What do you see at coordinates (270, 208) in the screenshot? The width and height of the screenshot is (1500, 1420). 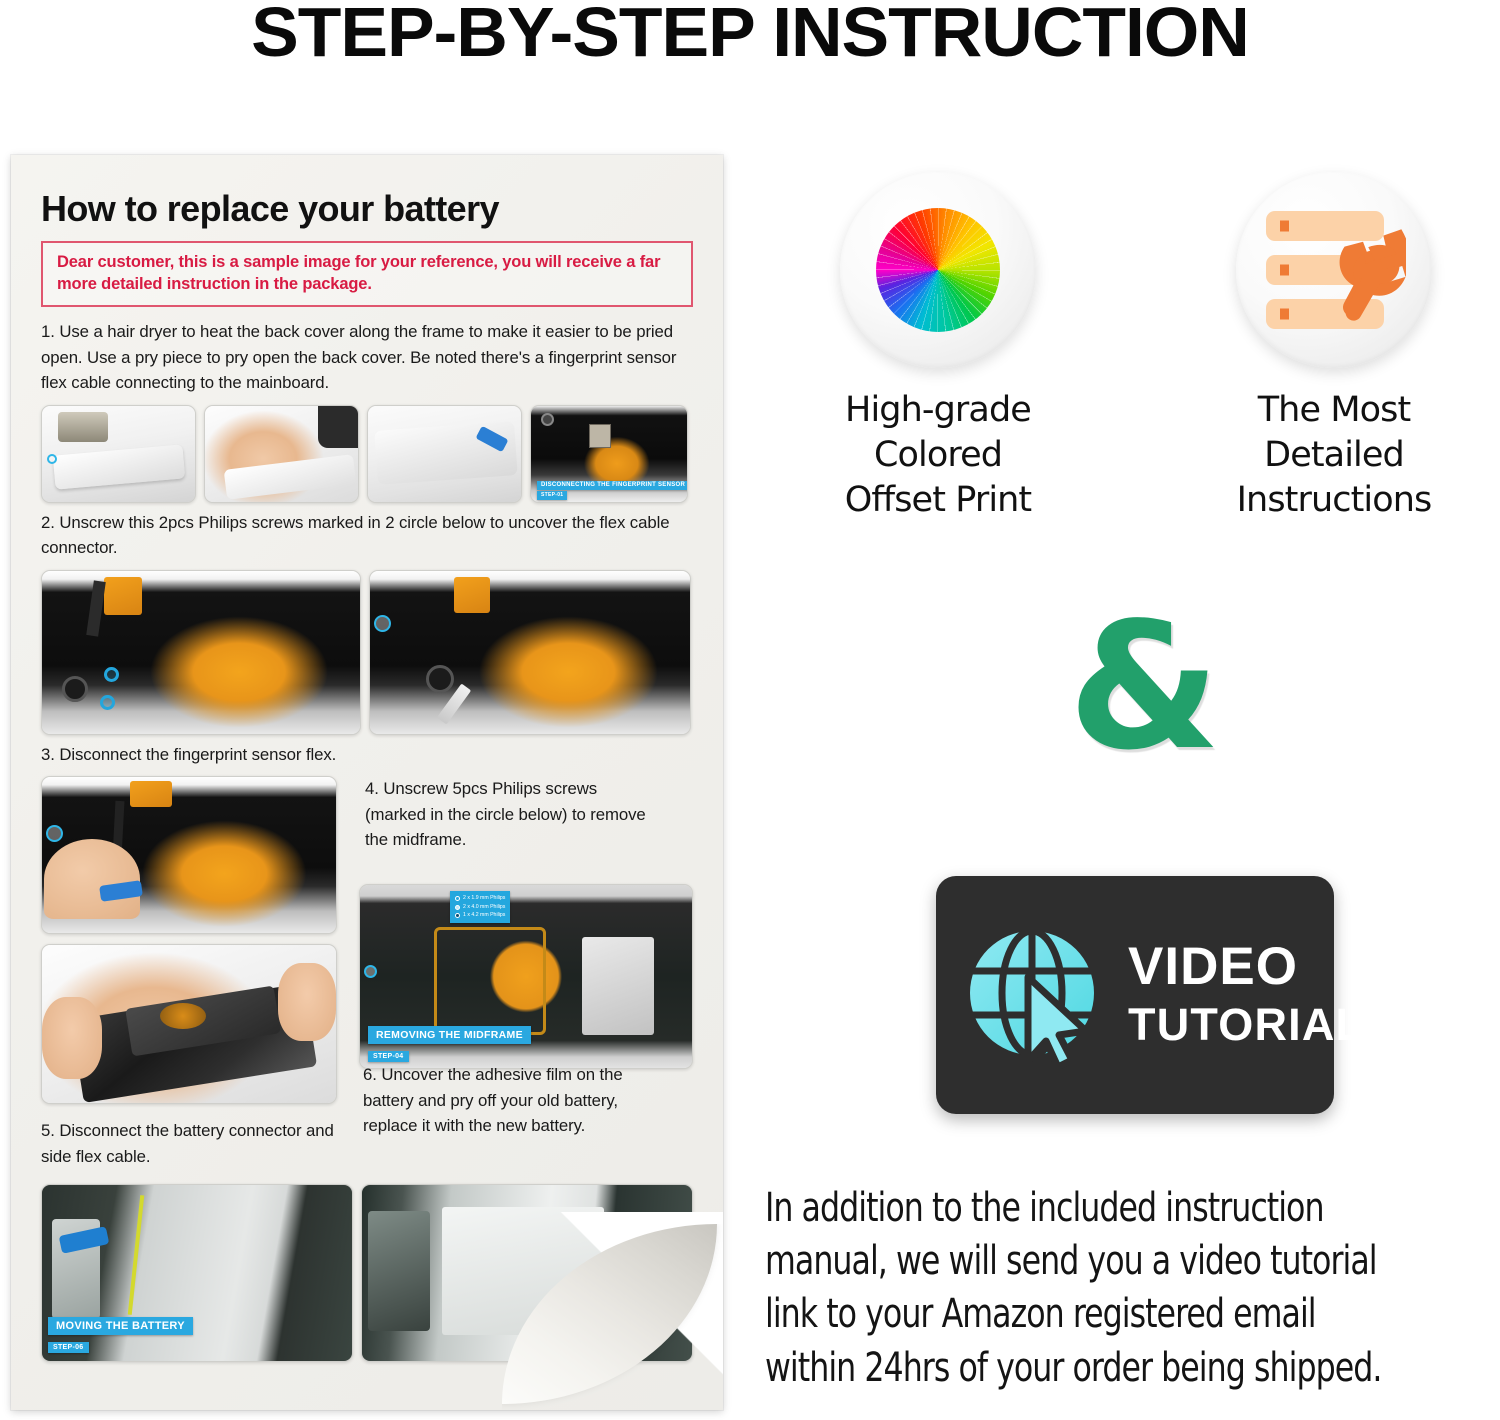 I see `sheet-title: How to replace your battery` at bounding box center [270, 208].